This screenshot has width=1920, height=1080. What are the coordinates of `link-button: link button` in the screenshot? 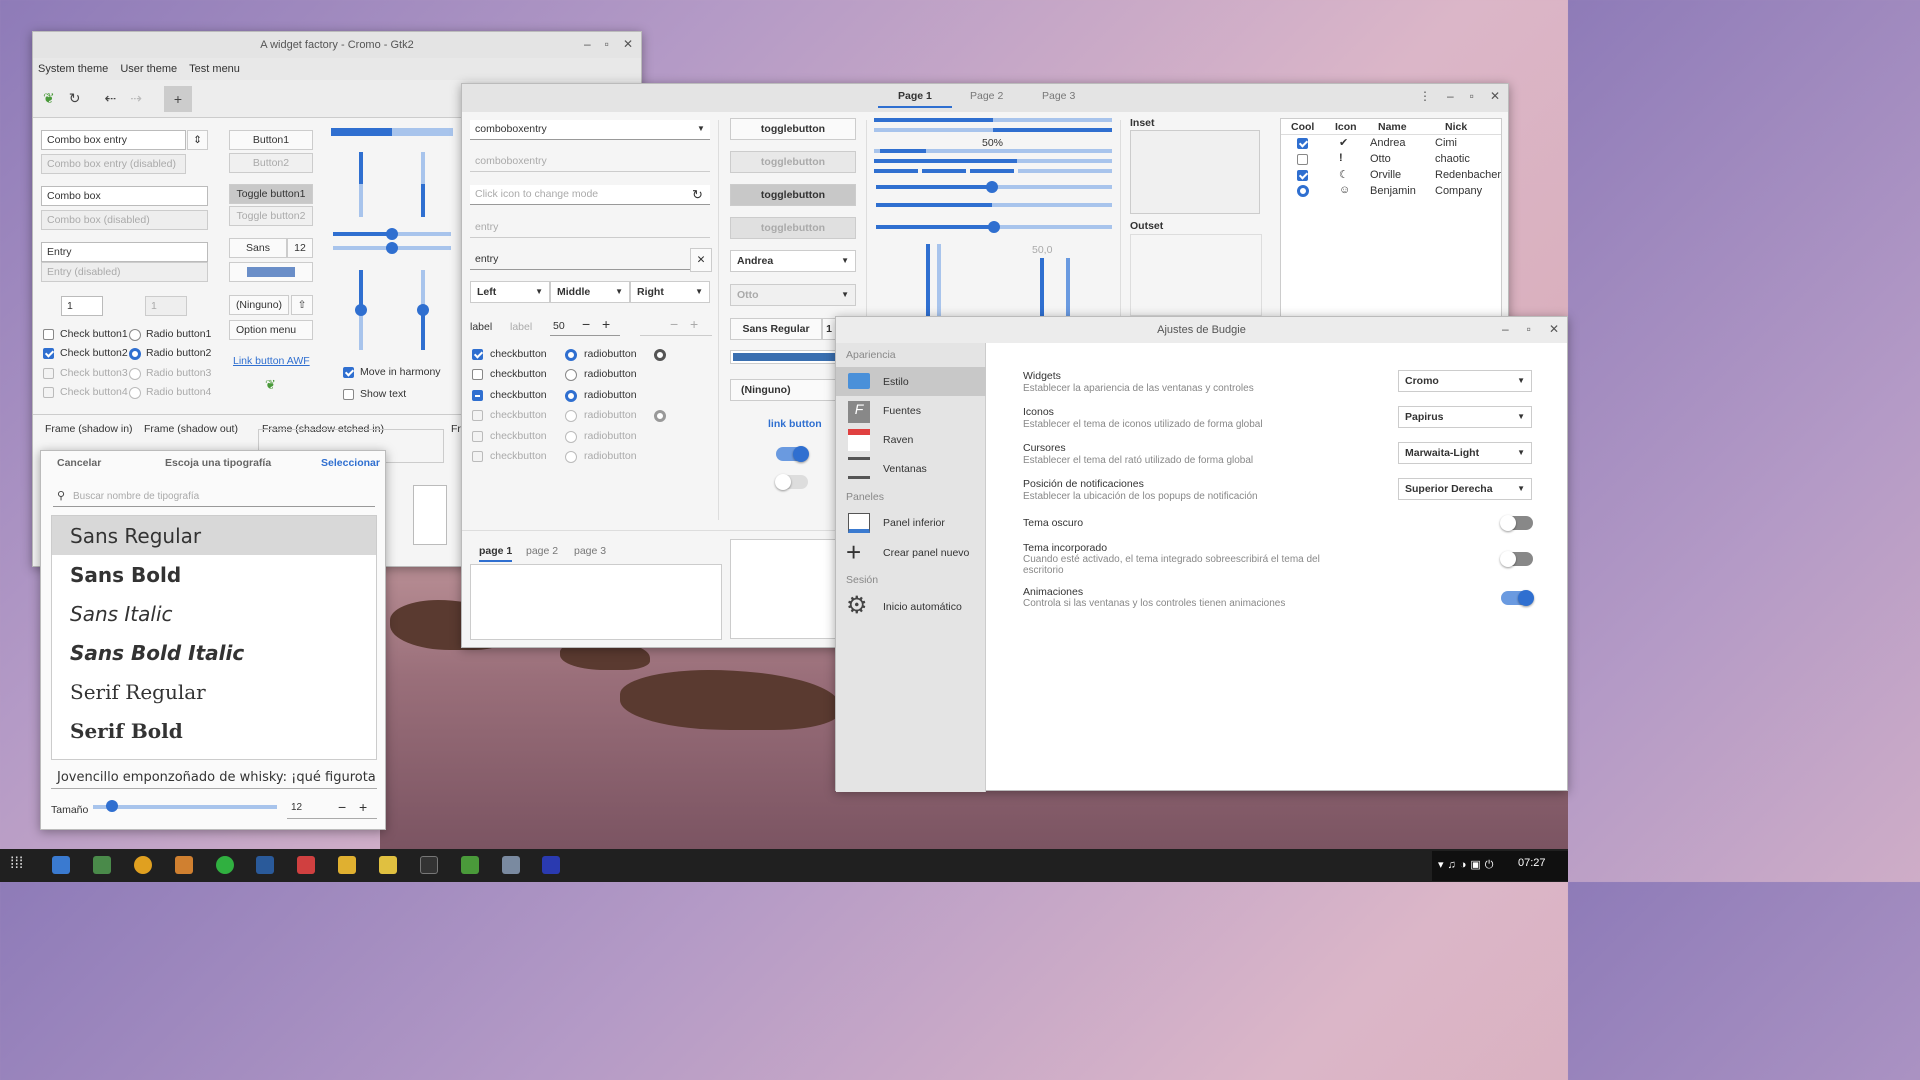 It's located at (795, 424).